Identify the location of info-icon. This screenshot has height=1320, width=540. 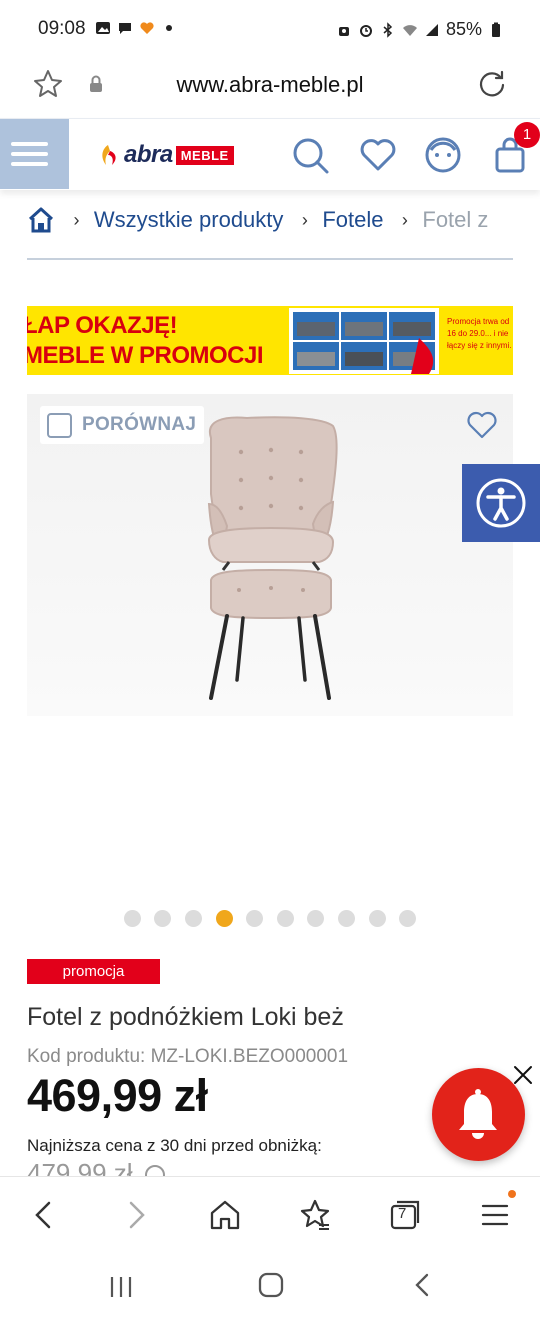
(155, 1170).